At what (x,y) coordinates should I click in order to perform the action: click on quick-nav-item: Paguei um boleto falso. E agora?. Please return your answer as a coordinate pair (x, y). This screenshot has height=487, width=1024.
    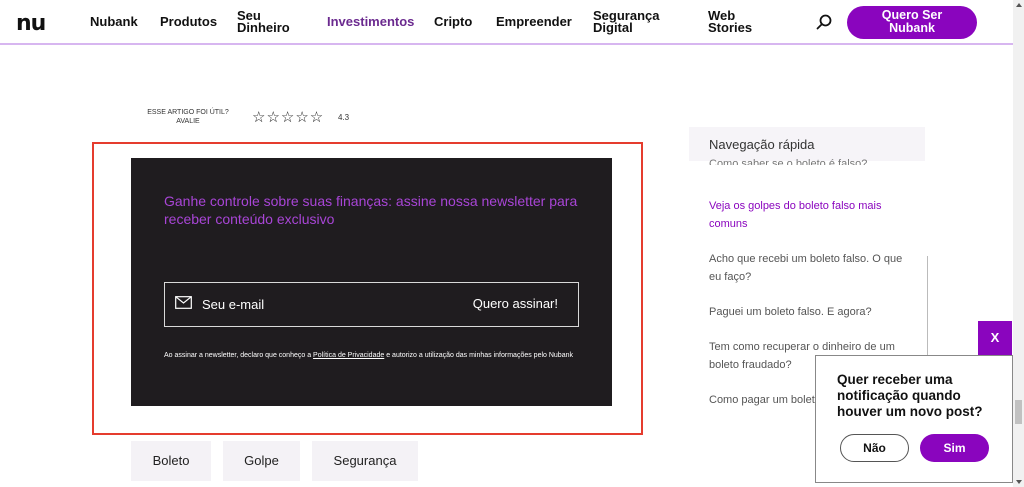
    Looking at the image, I should click on (809, 312).